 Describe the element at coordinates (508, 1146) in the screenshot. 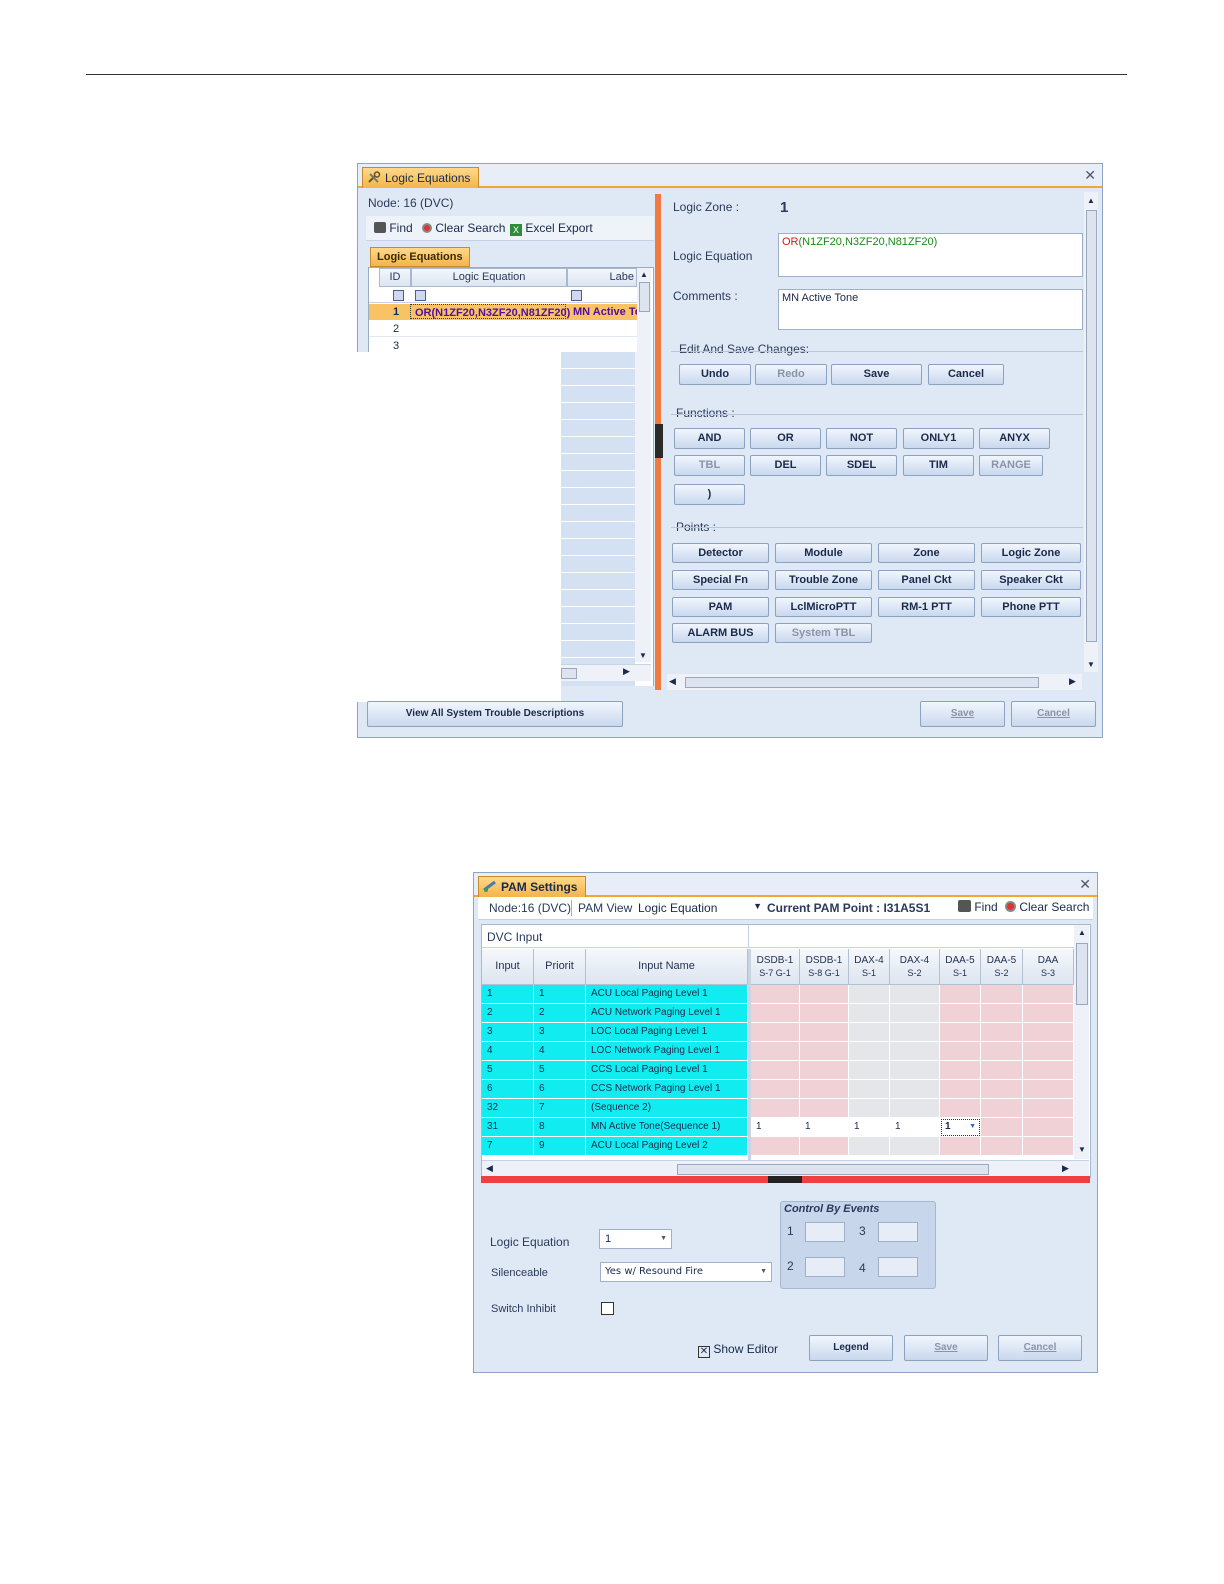

I see `row-input-cell: 7` at that location.